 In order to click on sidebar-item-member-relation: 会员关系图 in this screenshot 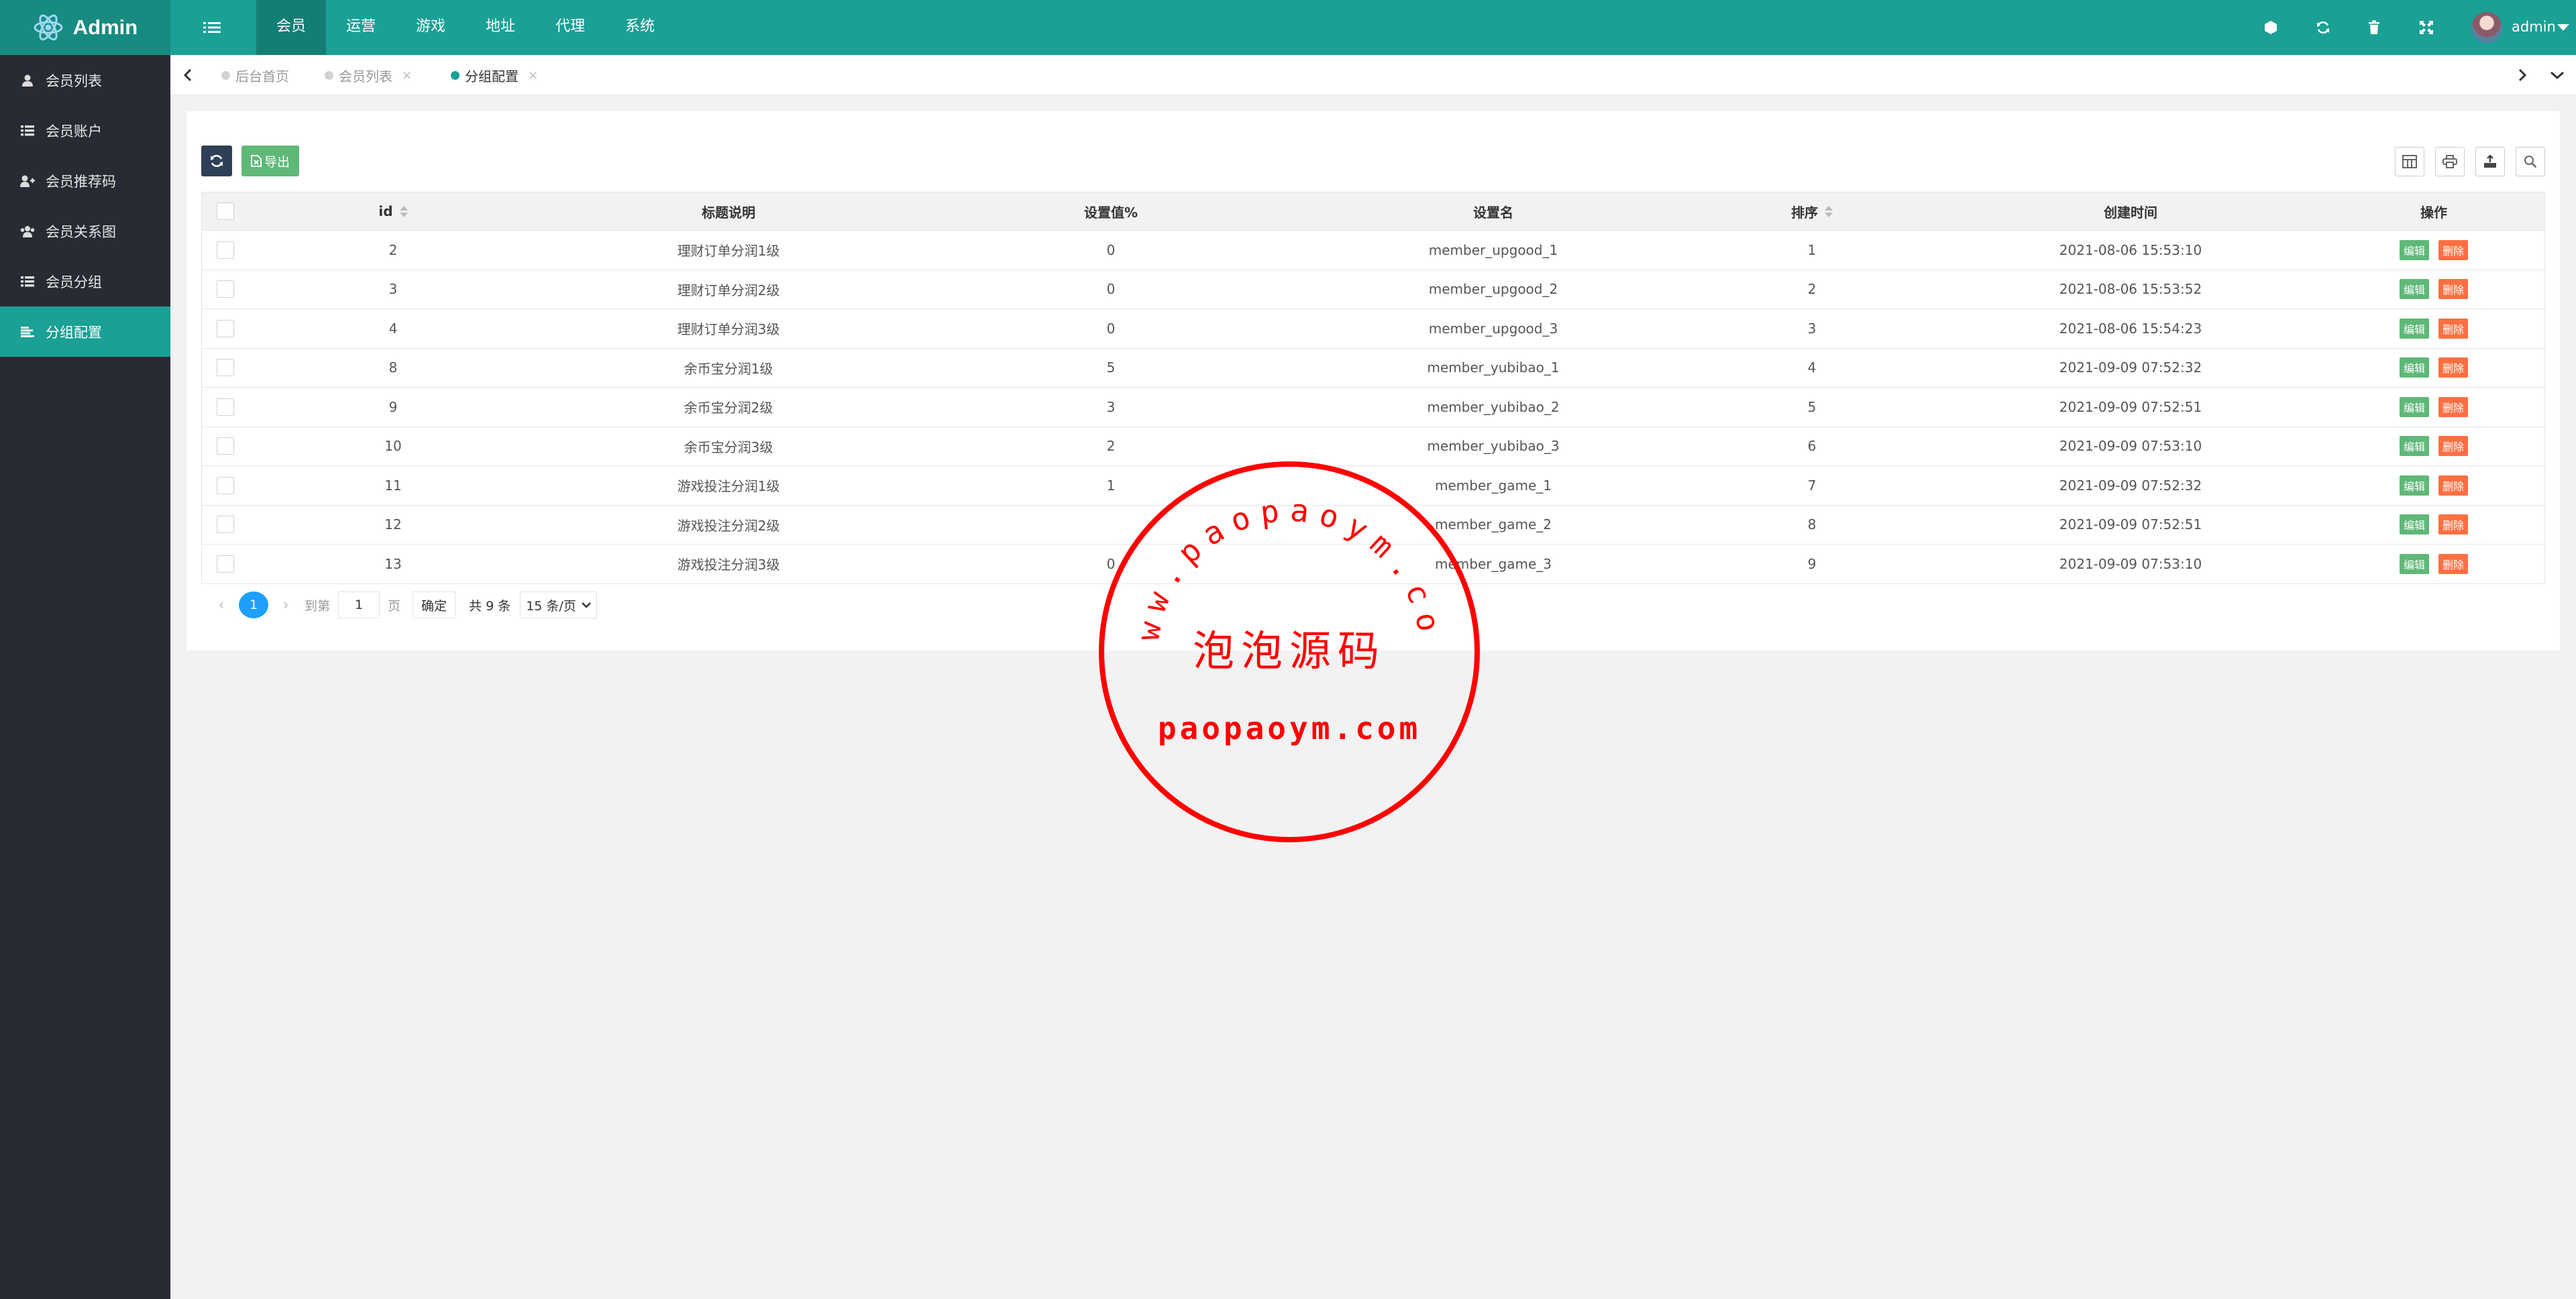, I will do `click(85, 231)`.